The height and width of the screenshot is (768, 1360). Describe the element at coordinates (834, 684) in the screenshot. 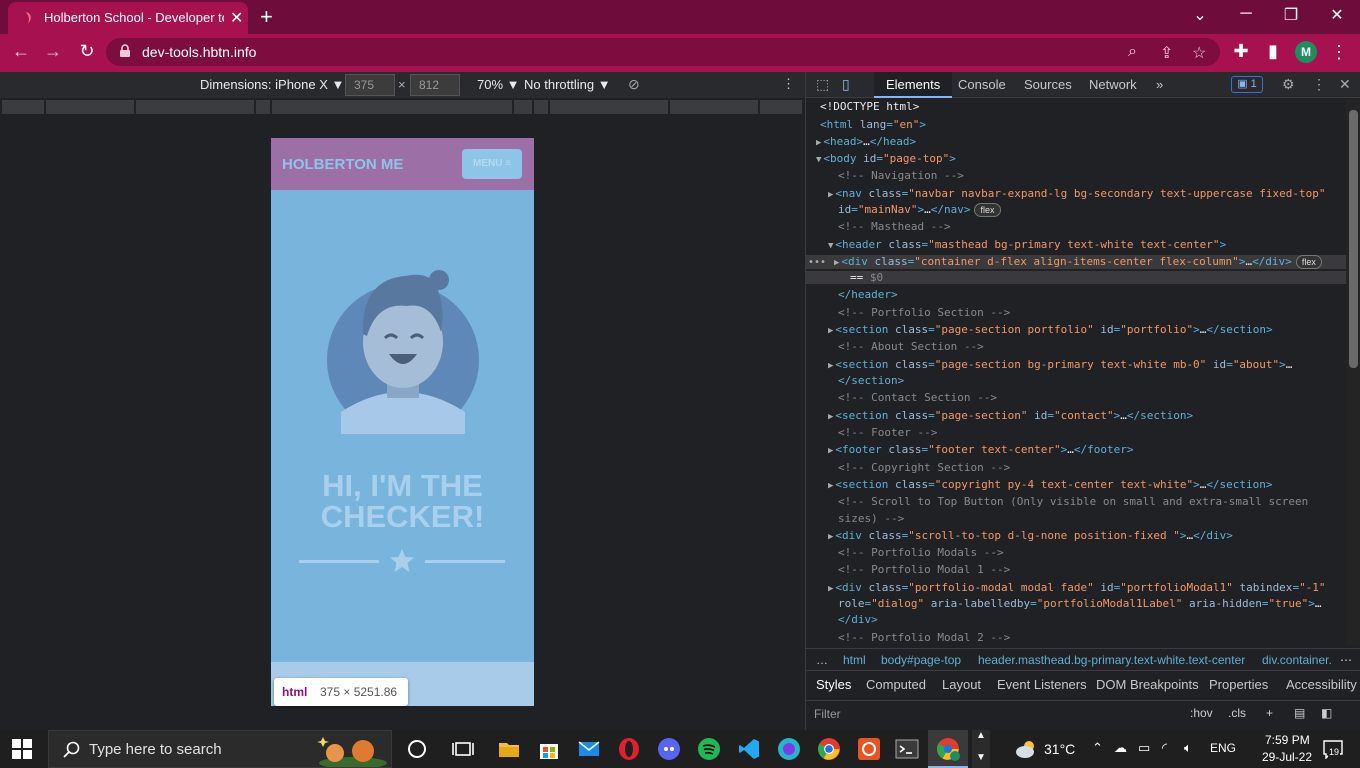

I see `tab-styles: Styles` at that location.